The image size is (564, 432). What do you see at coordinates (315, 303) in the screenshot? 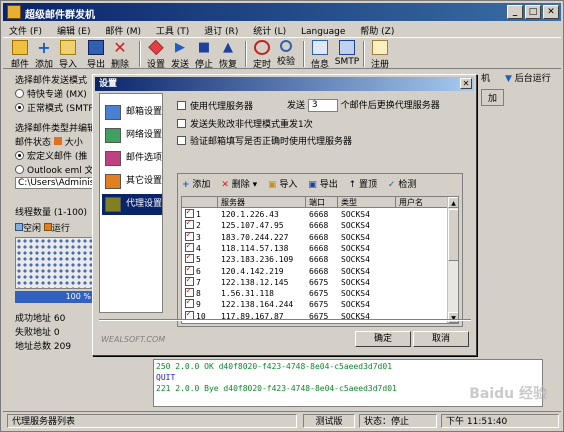
I see `table-row: 9122.138.164.2446675SOCKS4` at bounding box center [315, 303].